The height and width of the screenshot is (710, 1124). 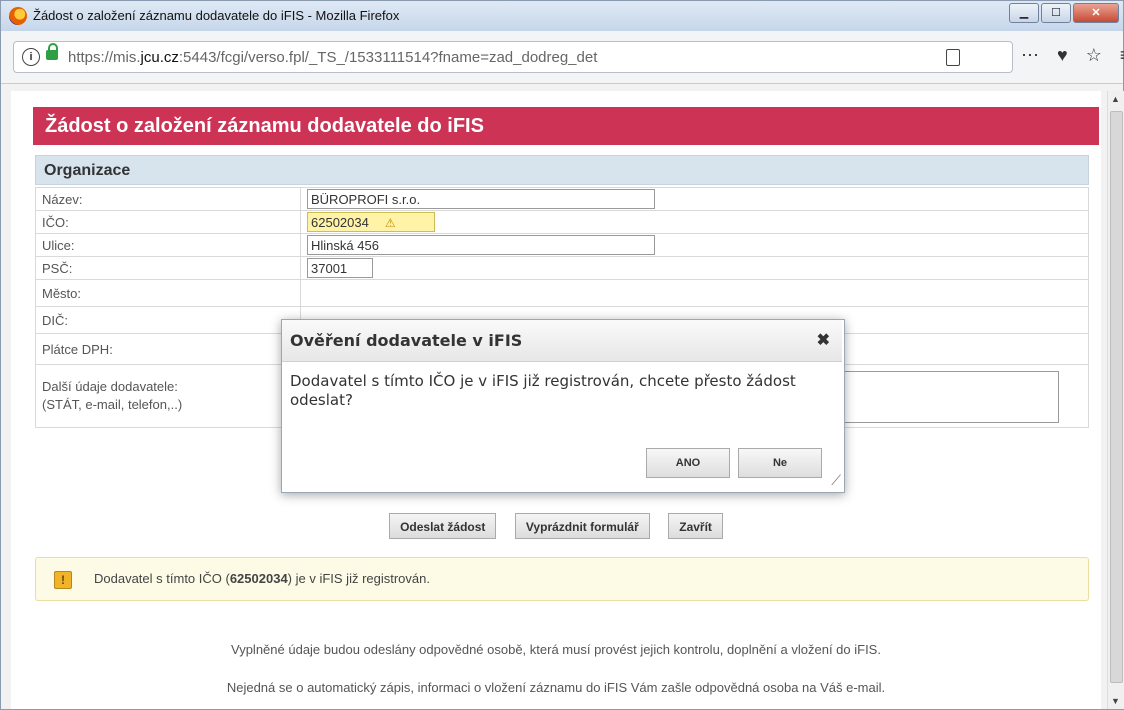 What do you see at coordinates (18, 16) in the screenshot?
I see `firefox-logo-icon` at bounding box center [18, 16].